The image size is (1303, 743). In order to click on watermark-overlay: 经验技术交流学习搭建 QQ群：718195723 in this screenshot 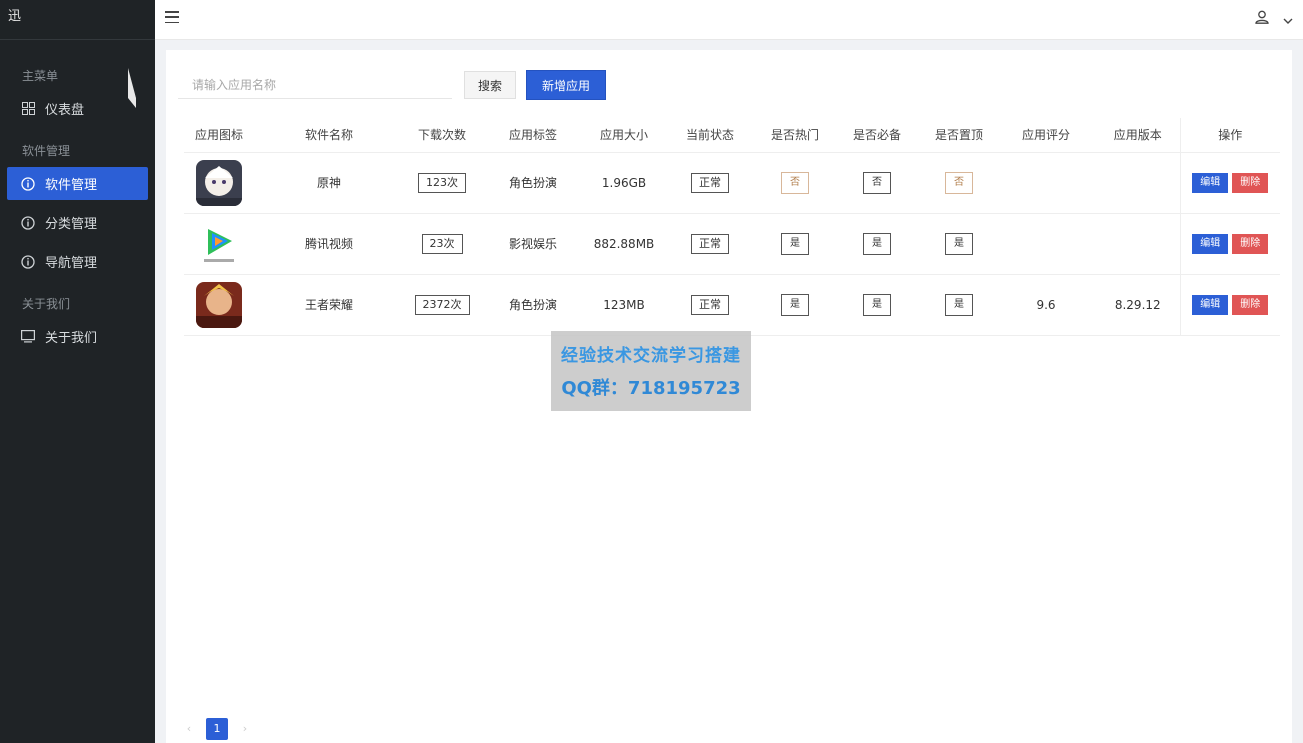, I will do `click(651, 371)`.